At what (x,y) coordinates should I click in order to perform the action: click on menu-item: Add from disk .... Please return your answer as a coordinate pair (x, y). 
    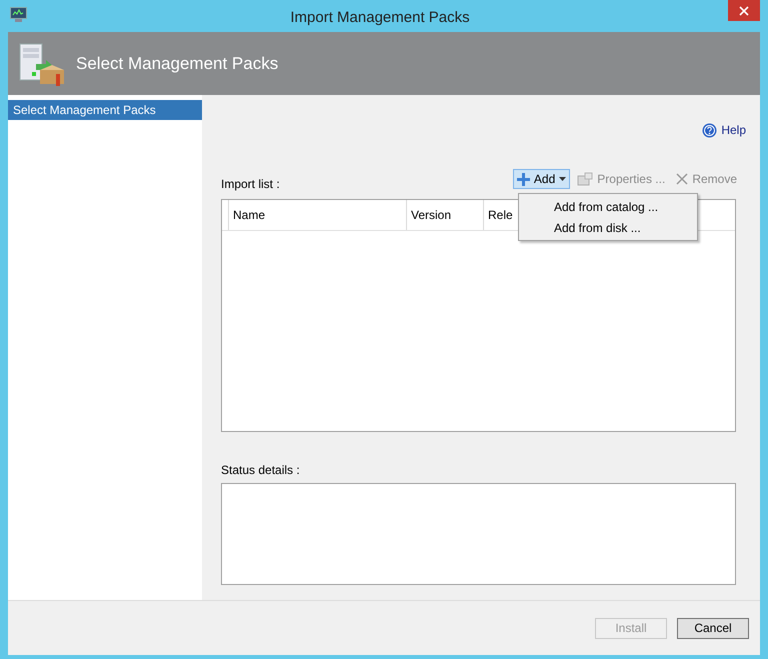
    Looking at the image, I should click on (608, 227).